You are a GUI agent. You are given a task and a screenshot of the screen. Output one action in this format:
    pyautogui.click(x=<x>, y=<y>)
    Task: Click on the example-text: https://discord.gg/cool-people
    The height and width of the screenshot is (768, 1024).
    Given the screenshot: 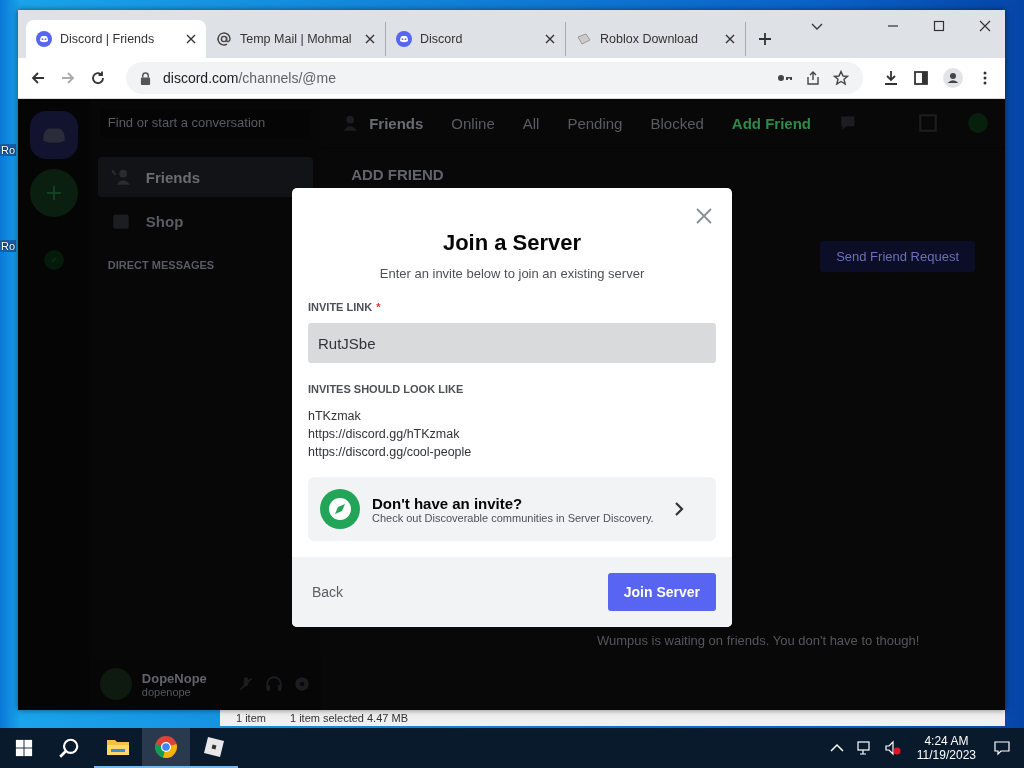 What is the action you would take?
    pyautogui.click(x=390, y=452)
    